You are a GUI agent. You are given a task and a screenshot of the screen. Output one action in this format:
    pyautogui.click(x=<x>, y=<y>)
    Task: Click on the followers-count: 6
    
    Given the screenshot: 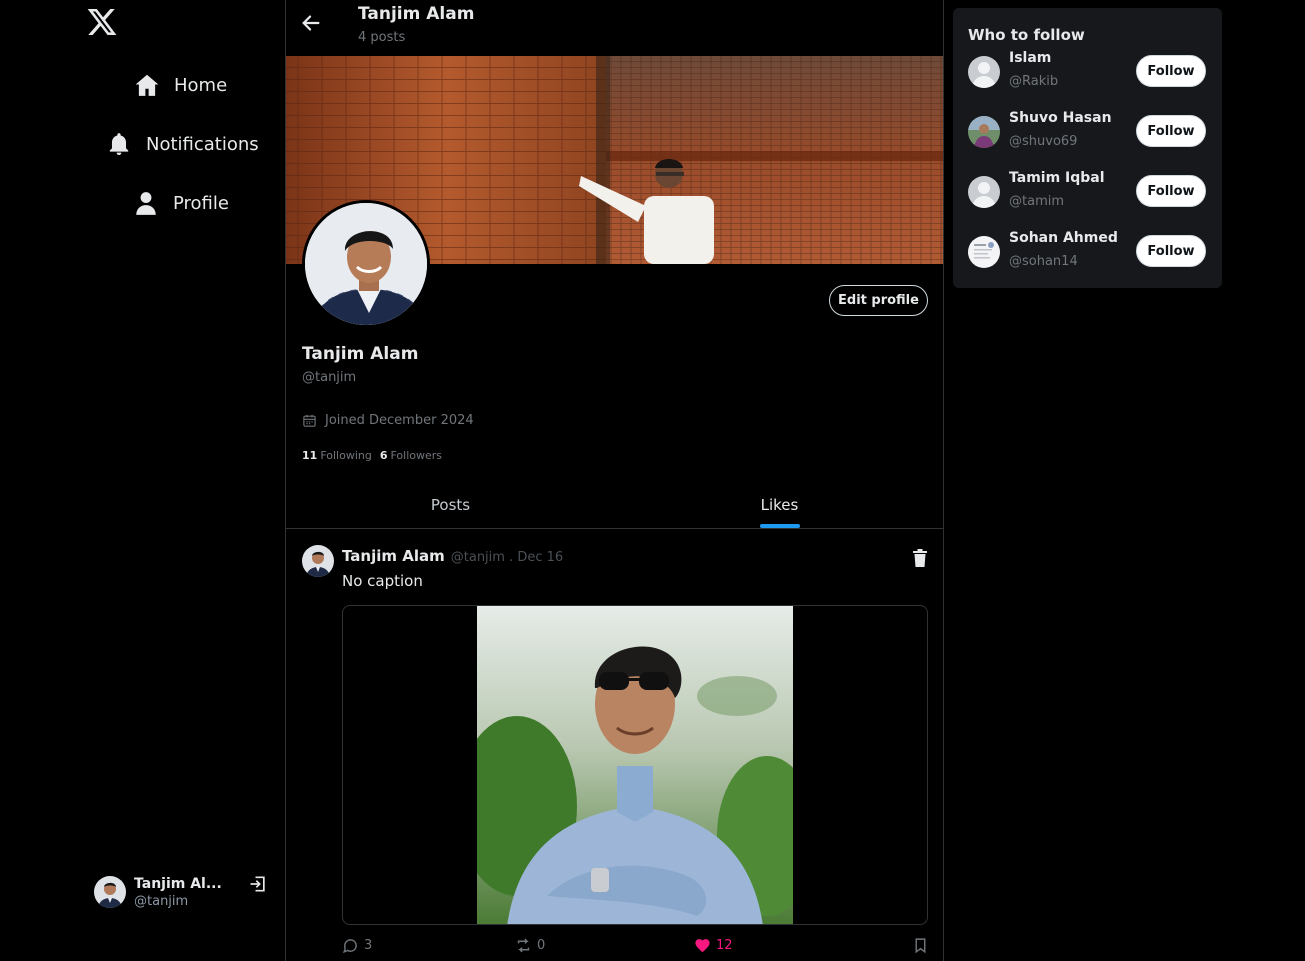 What is the action you would take?
    pyautogui.click(x=383, y=455)
    